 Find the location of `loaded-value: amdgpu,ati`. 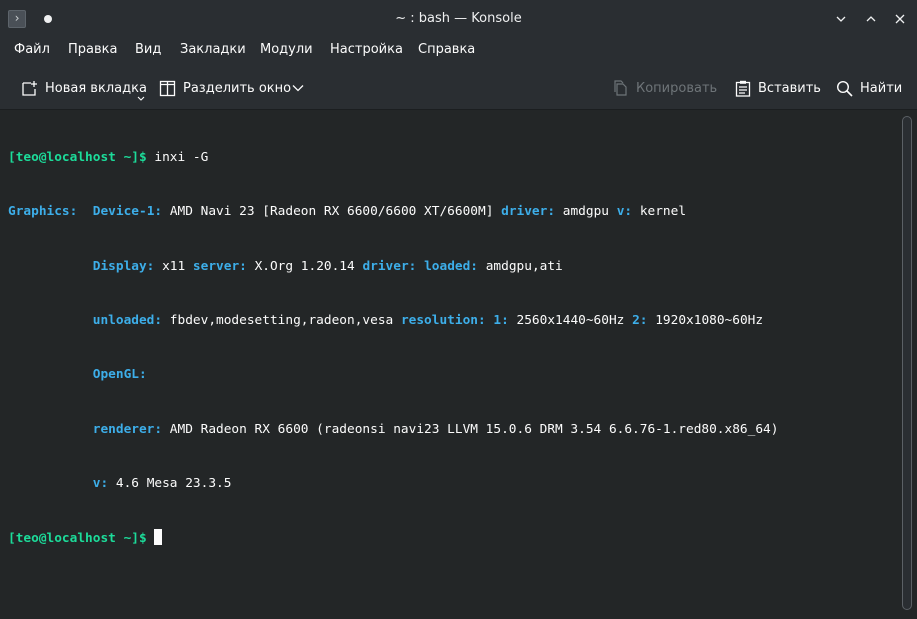

loaded-value: amdgpu,ati is located at coordinates (520, 266).